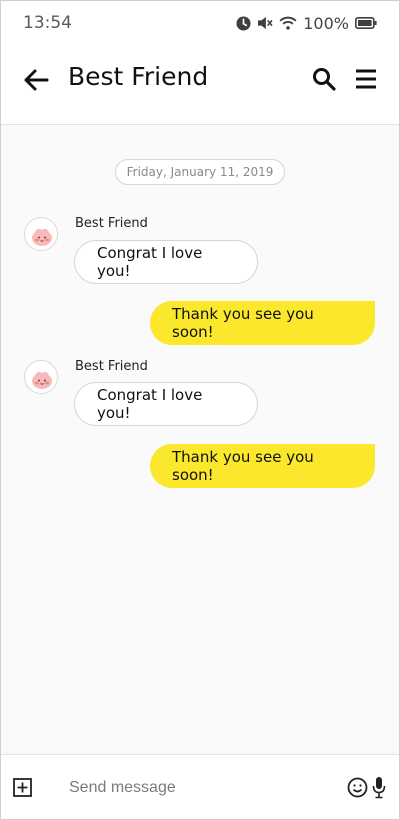  I want to click on battery-label: 100%, so click(326, 23).